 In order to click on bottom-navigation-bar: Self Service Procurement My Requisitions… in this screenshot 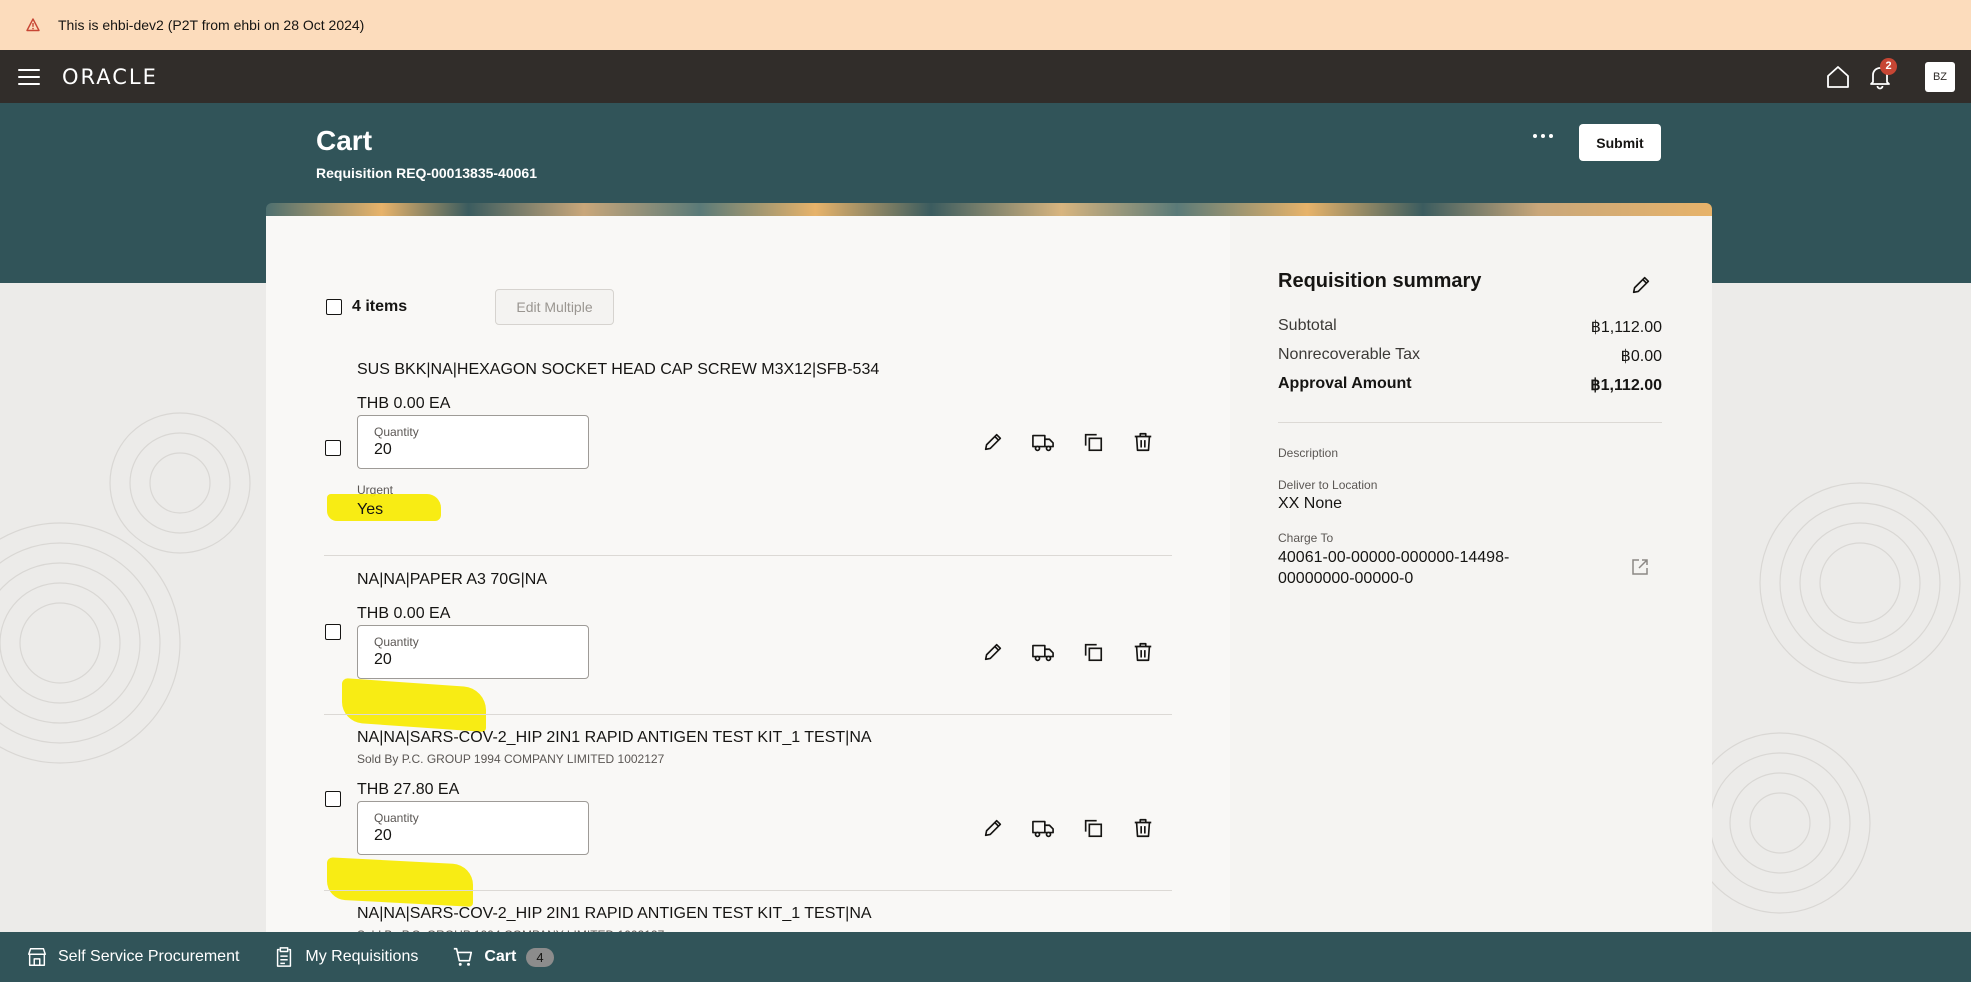, I will do `click(985, 957)`.